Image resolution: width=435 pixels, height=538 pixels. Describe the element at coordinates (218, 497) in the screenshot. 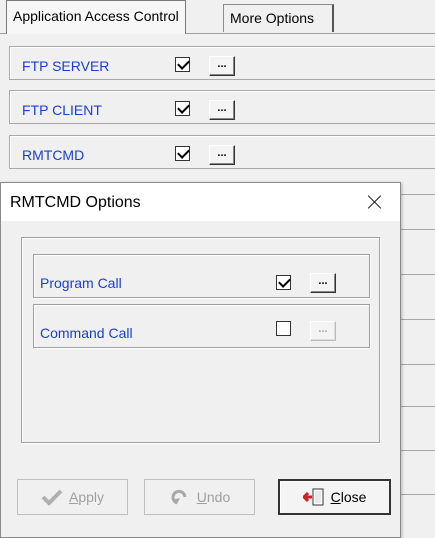

I see `undo-label: ndo` at that location.